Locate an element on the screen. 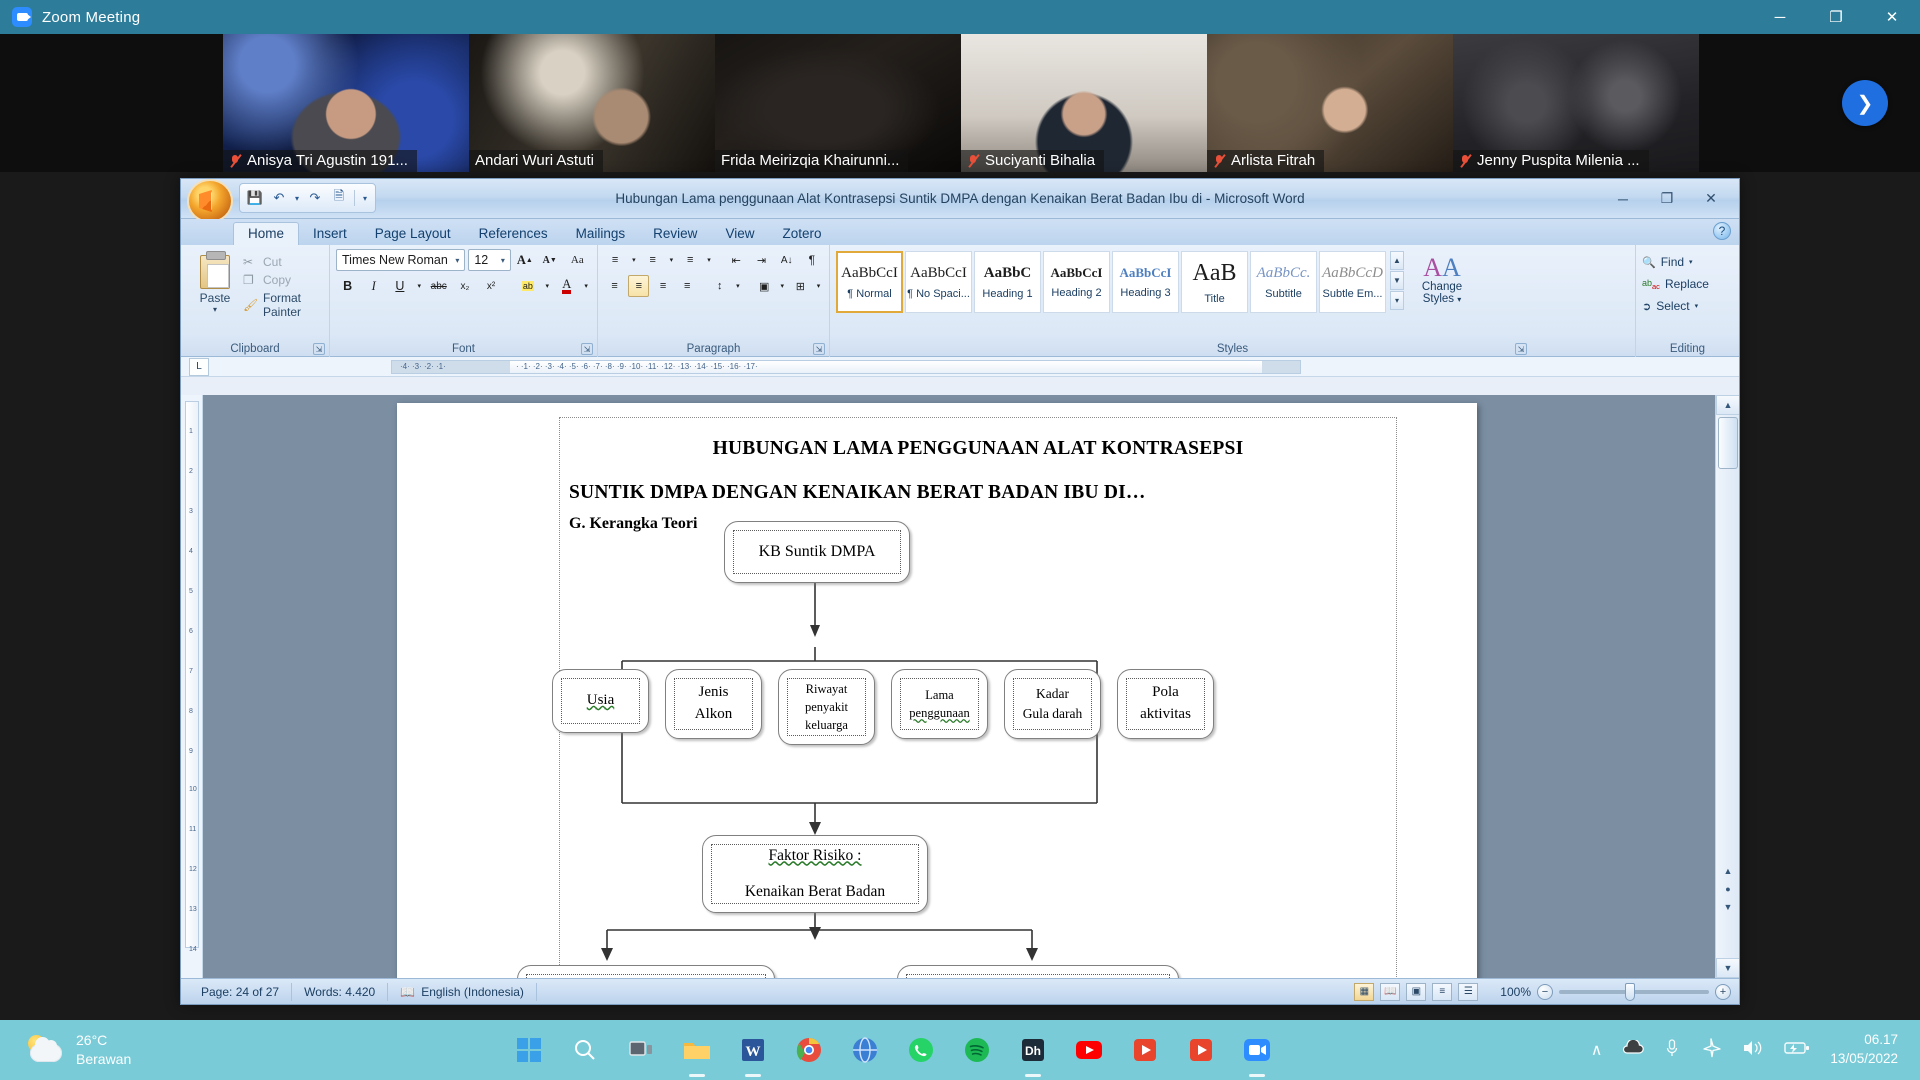 This screenshot has height=1080, width=1920. styles-dialog-launcher: ⇲ is located at coordinates (1521, 349).